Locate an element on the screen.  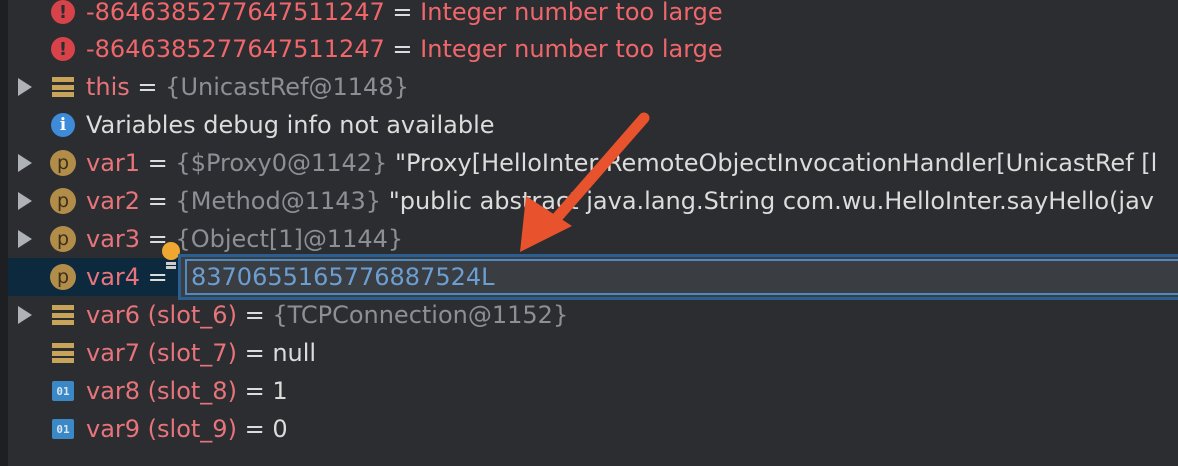
annotation-arrow-shaft is located at coordinates (596, 173).